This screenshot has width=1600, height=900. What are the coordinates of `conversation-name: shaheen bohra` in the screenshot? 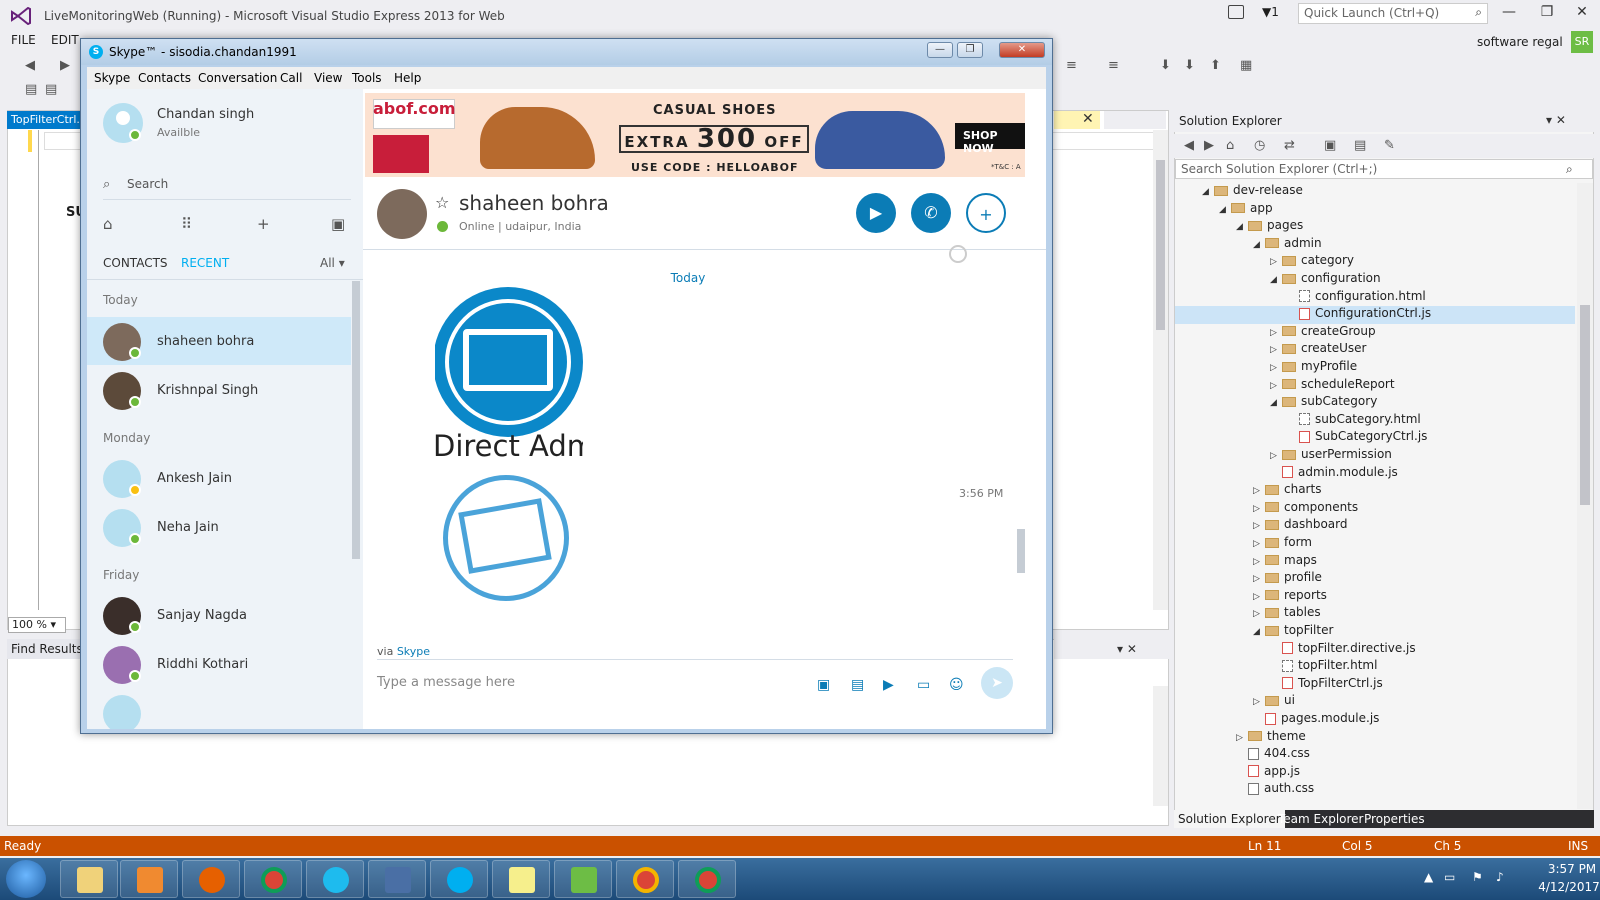 It's located at (534, 203).